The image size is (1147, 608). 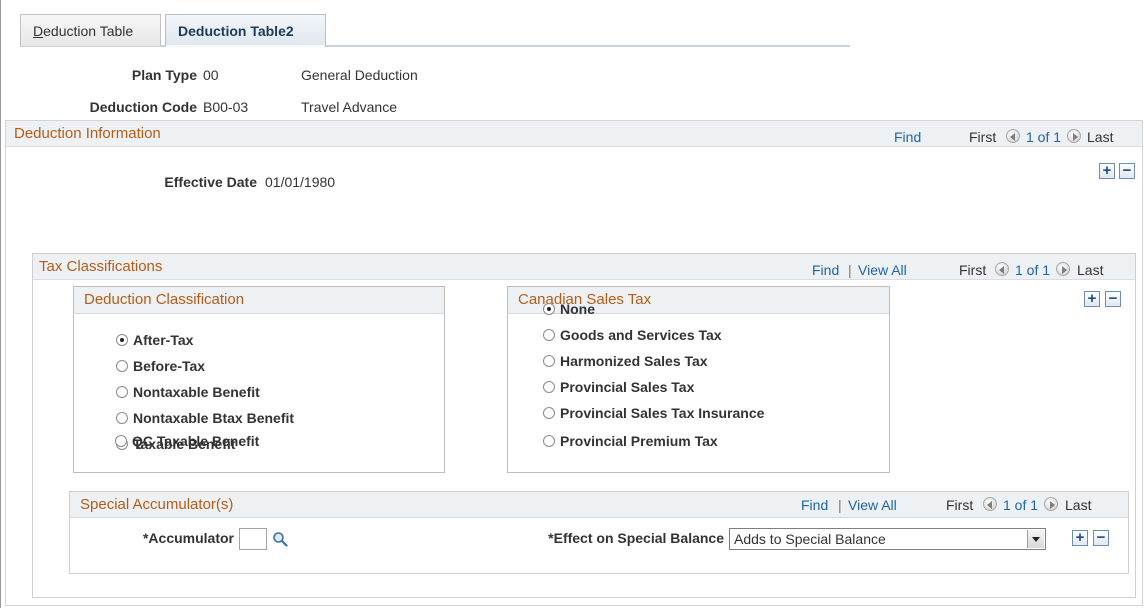 What do you see at coordinates (226, 107) in the screenshot?
I see `deduction-code-value: B00-03` at bounding box center [226, 107].